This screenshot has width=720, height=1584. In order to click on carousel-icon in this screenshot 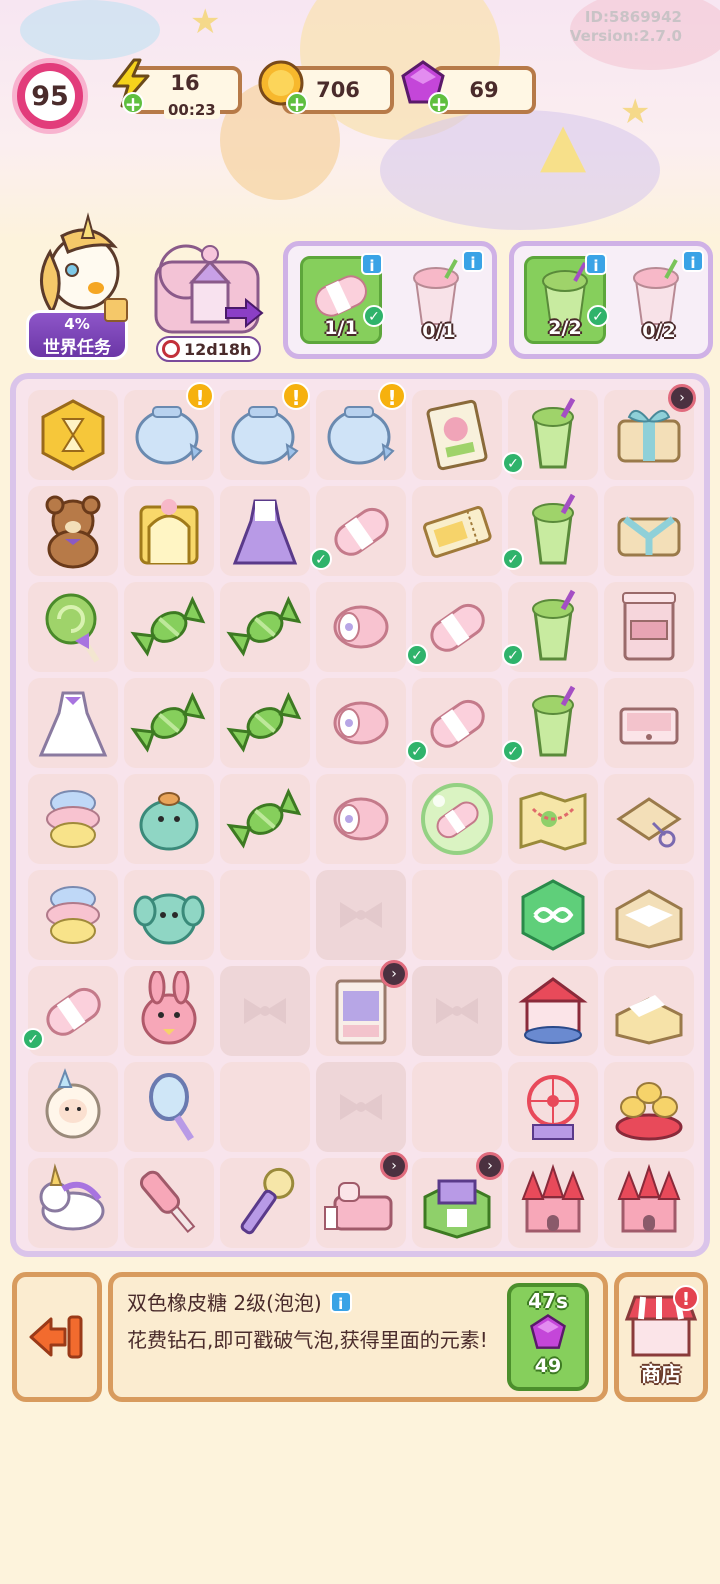, I will do `click(553, 1011)`.